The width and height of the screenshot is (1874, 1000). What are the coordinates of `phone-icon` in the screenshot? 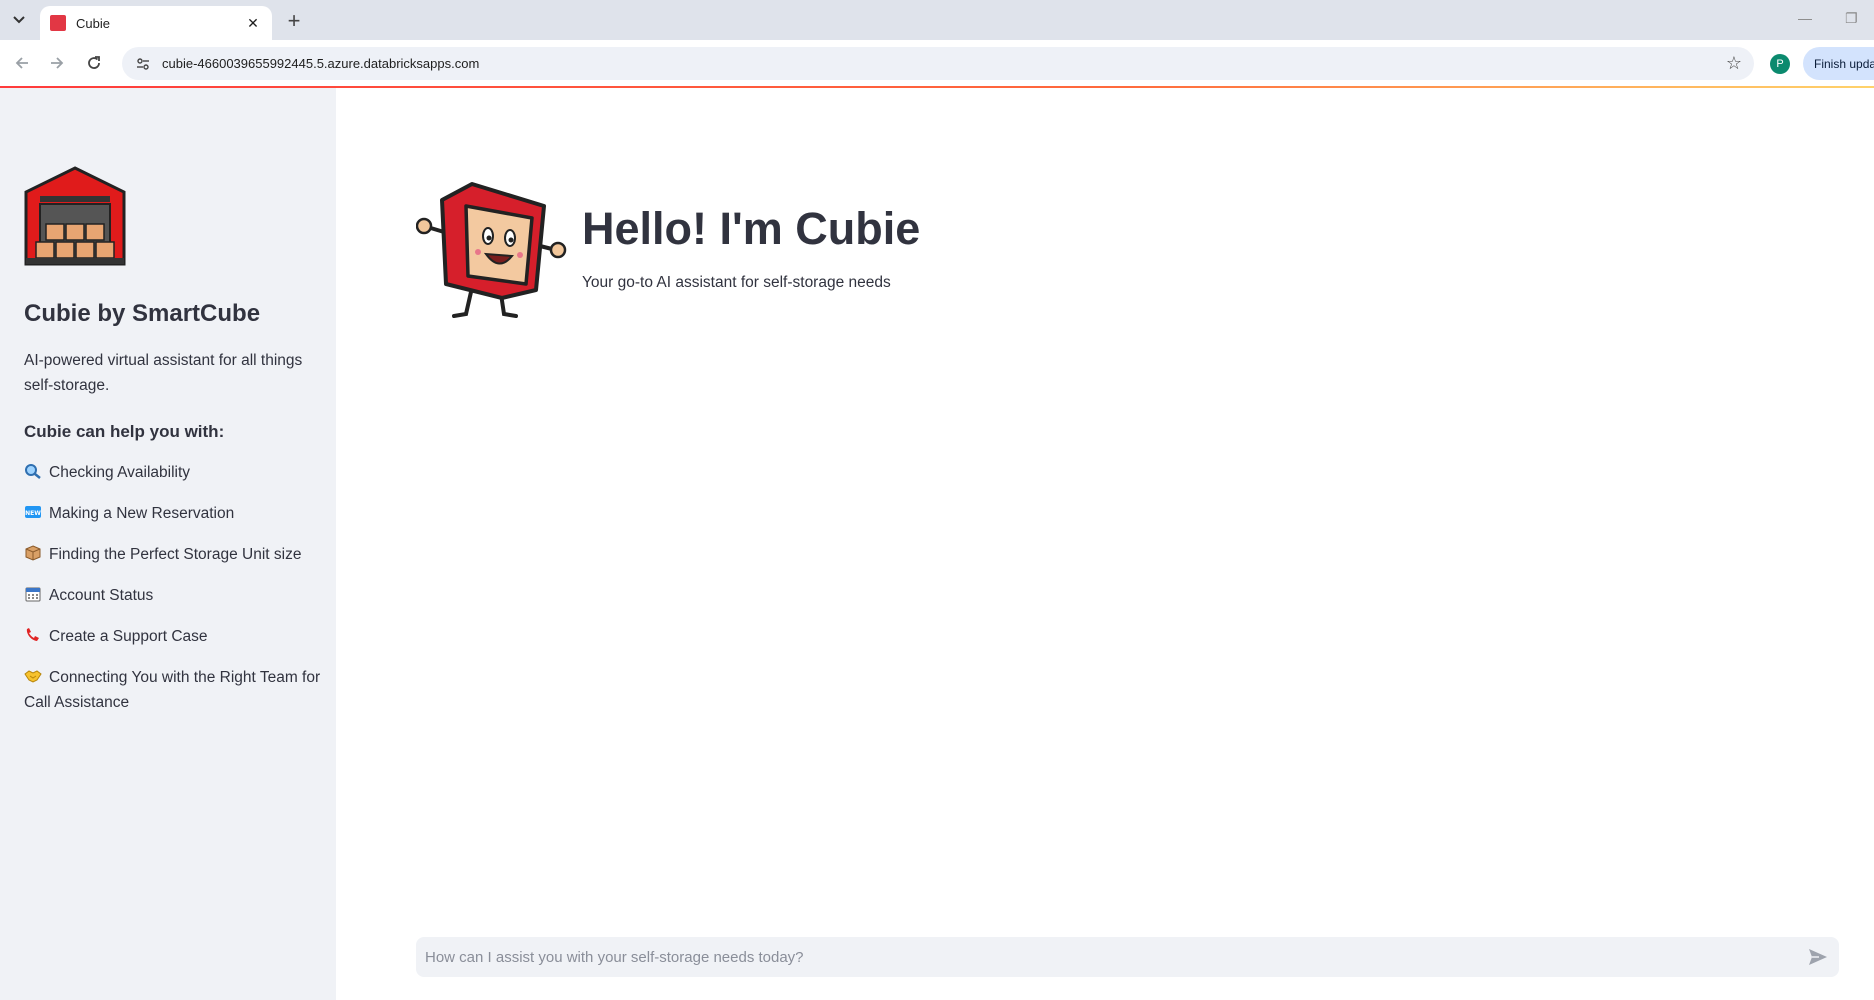 It's located at (32, 634).